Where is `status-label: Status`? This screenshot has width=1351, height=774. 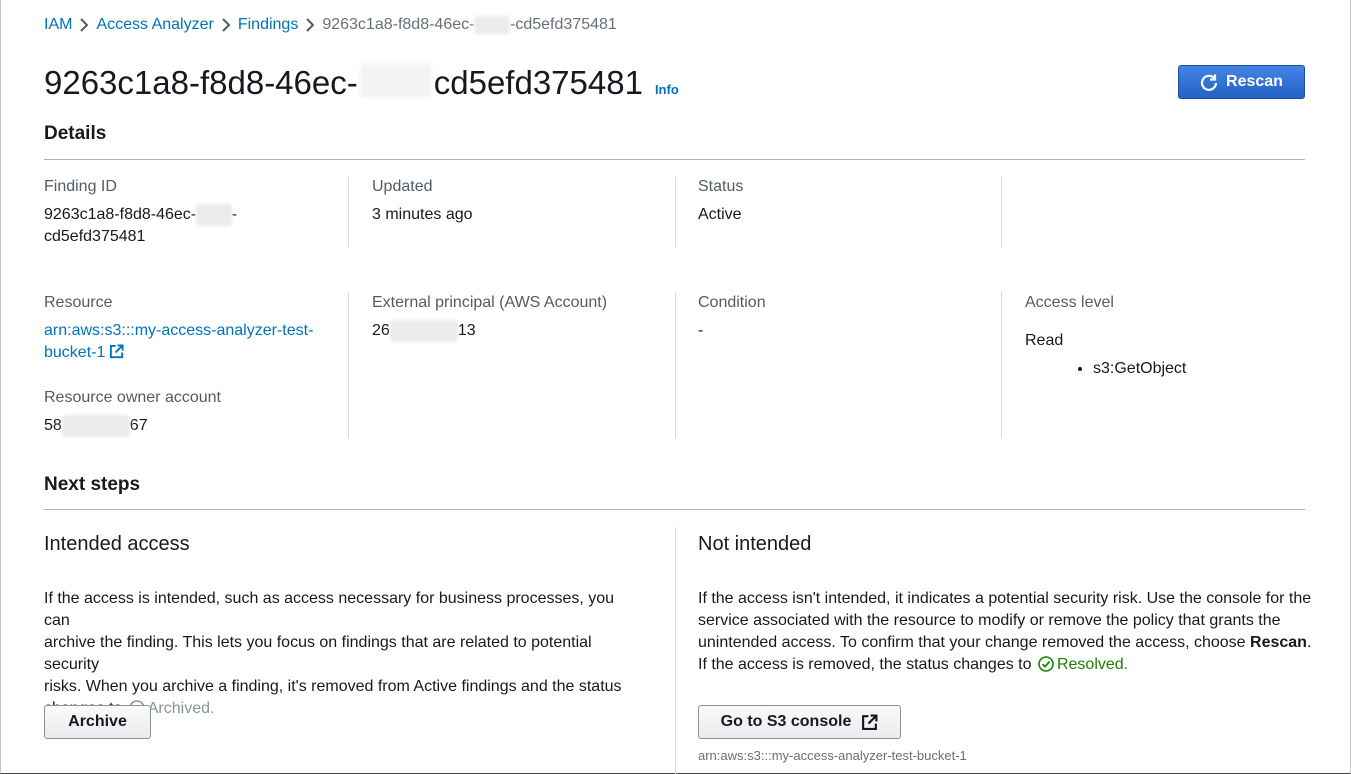
status-label: Status is located at coordinates (721, 186).